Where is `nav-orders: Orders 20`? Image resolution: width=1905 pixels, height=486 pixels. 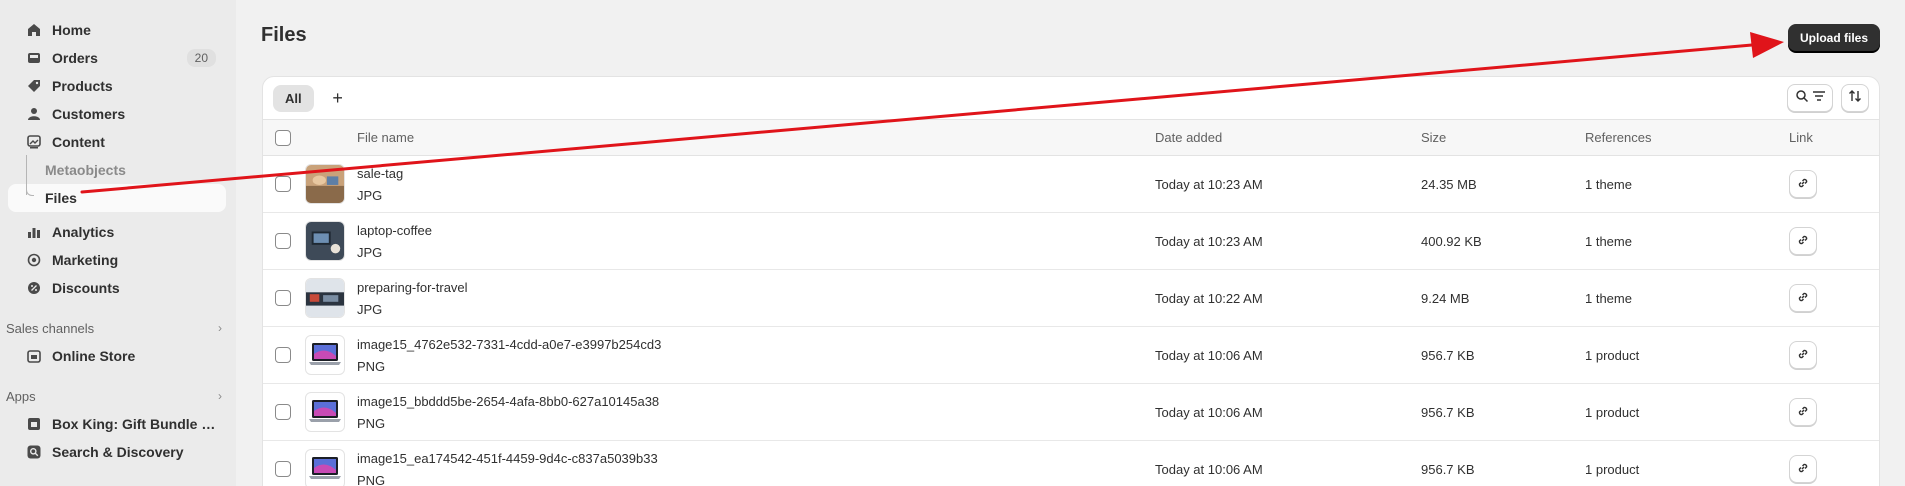 nav-orders: Orders 20 is located at coordinates (116, 58).